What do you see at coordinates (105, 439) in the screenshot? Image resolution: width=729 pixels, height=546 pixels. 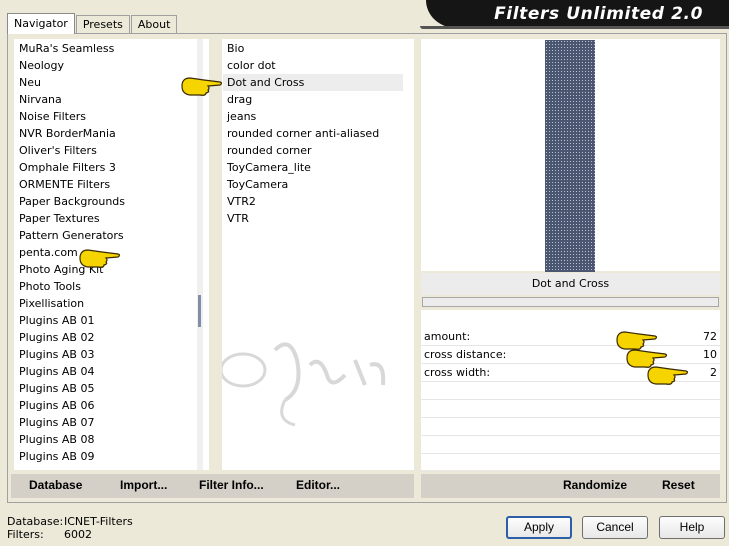 I see `category-list-item: Plugins AB 08` at bounding box center [105, 439].